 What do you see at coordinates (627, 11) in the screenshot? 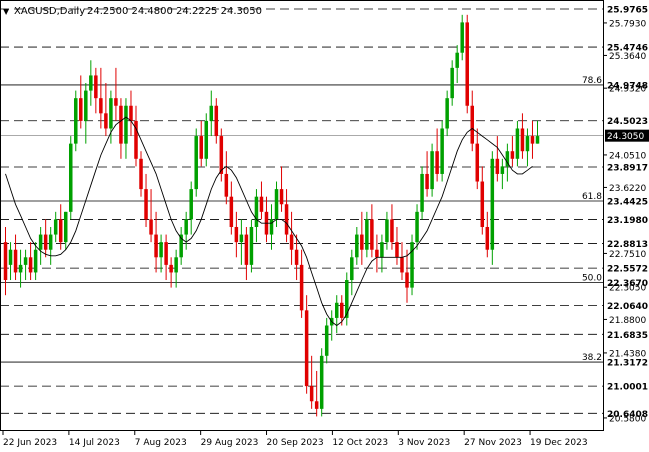
I see `level-label: 25.9765` at bounding box center [627, 11].